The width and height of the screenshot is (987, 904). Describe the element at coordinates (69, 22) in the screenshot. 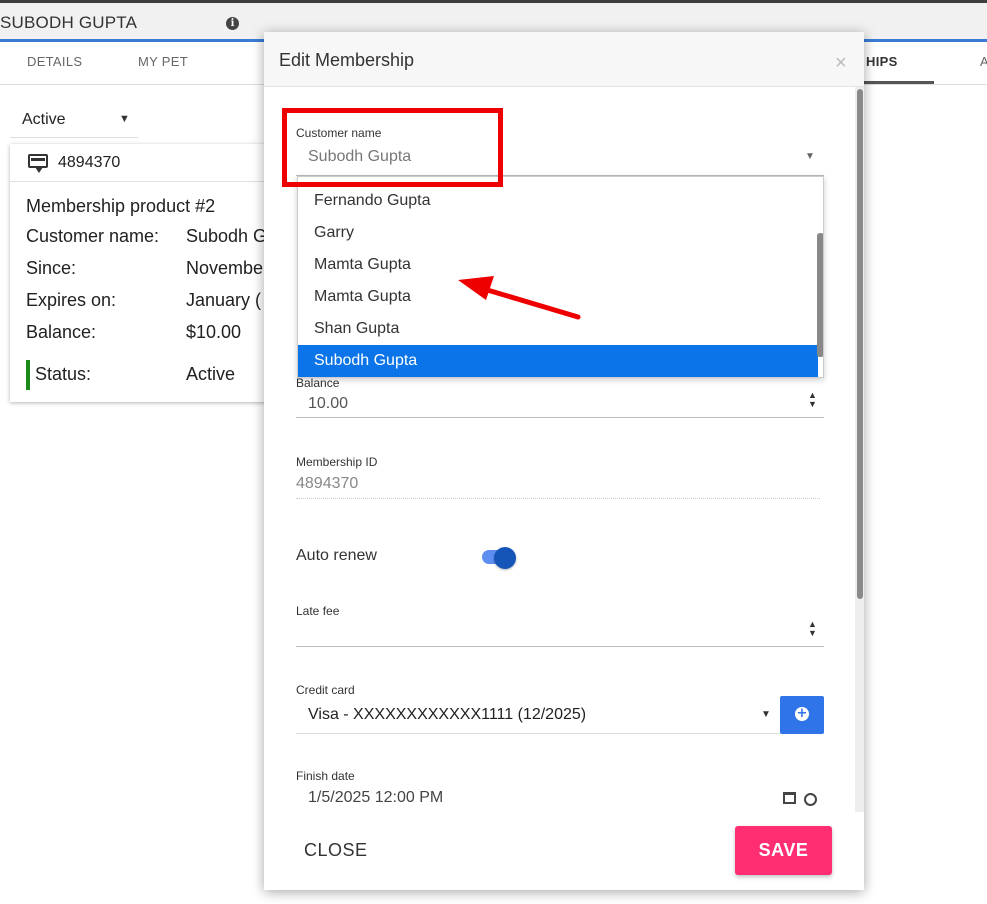

I see `page-title: SUBODH GUPTA` at that location.